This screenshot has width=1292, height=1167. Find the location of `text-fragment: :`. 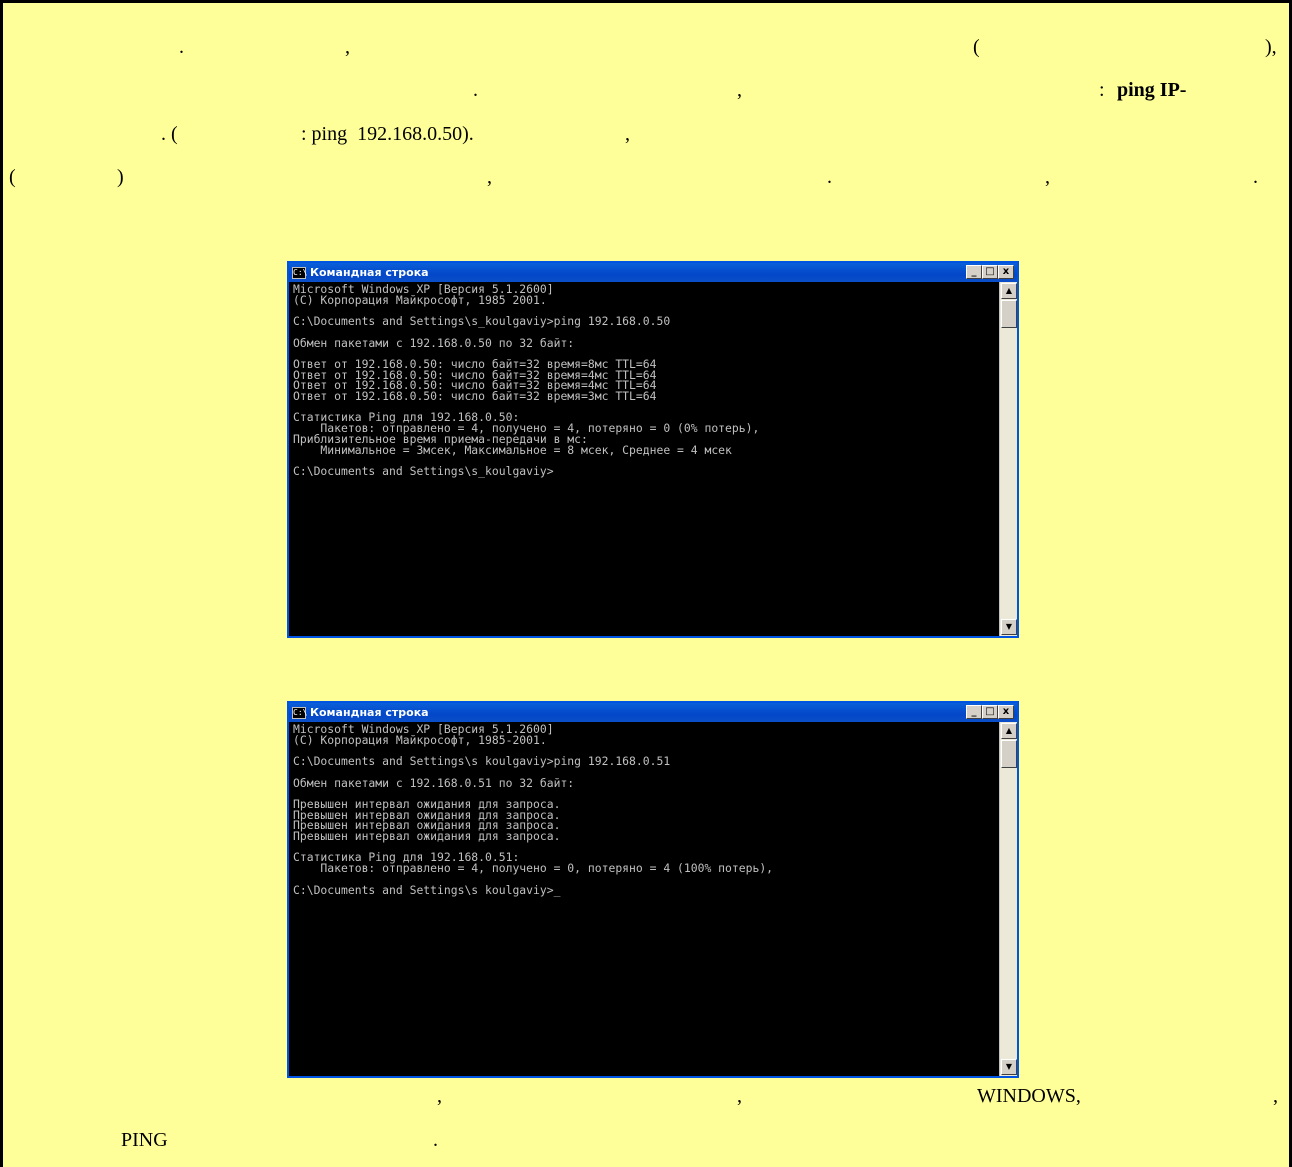

text-fragment: : is located at coordinates (1102, 90).